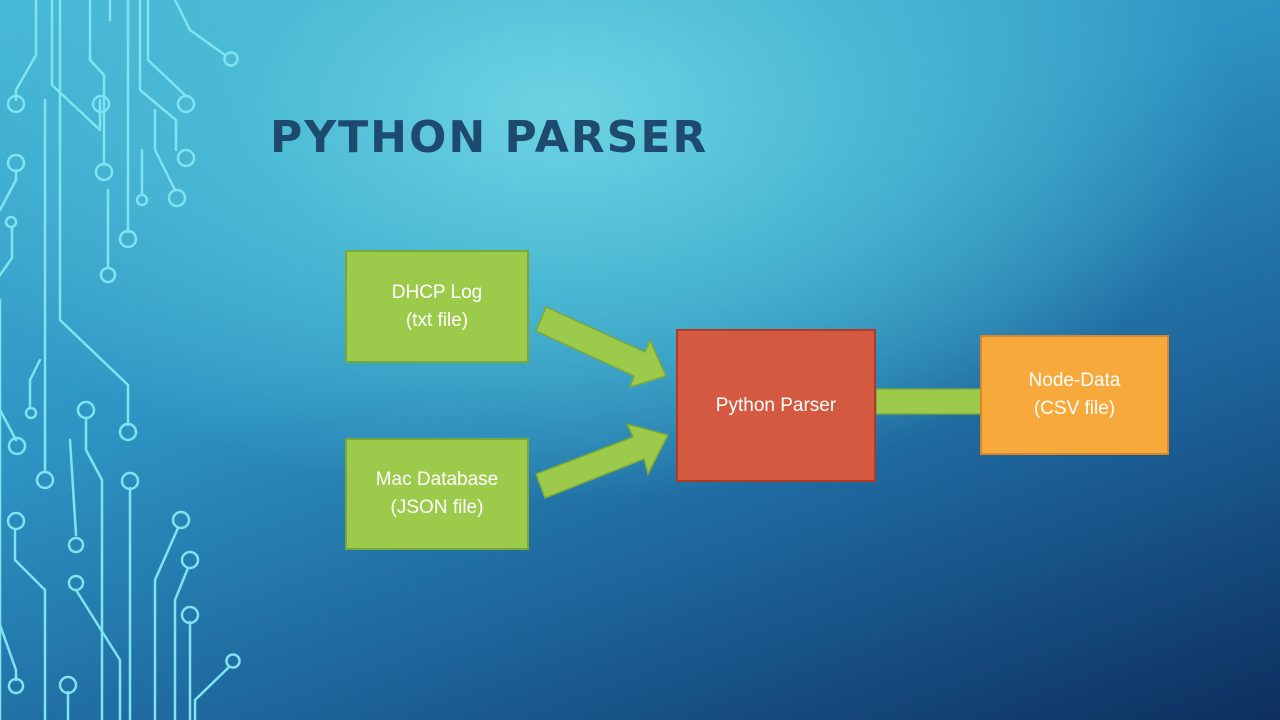  What do you see at coordinates (601, 347) in the screenshot?
I see `arrow-dhcp-to-parser` at bounding box center [601, 347].